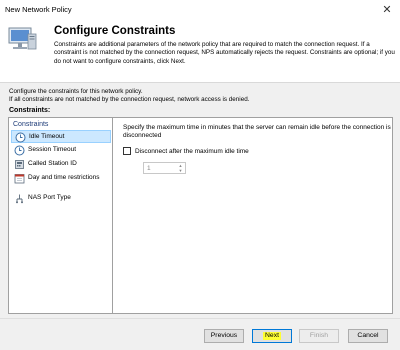  I want to click on constraints-label: Constraints:, so click(30, 110).